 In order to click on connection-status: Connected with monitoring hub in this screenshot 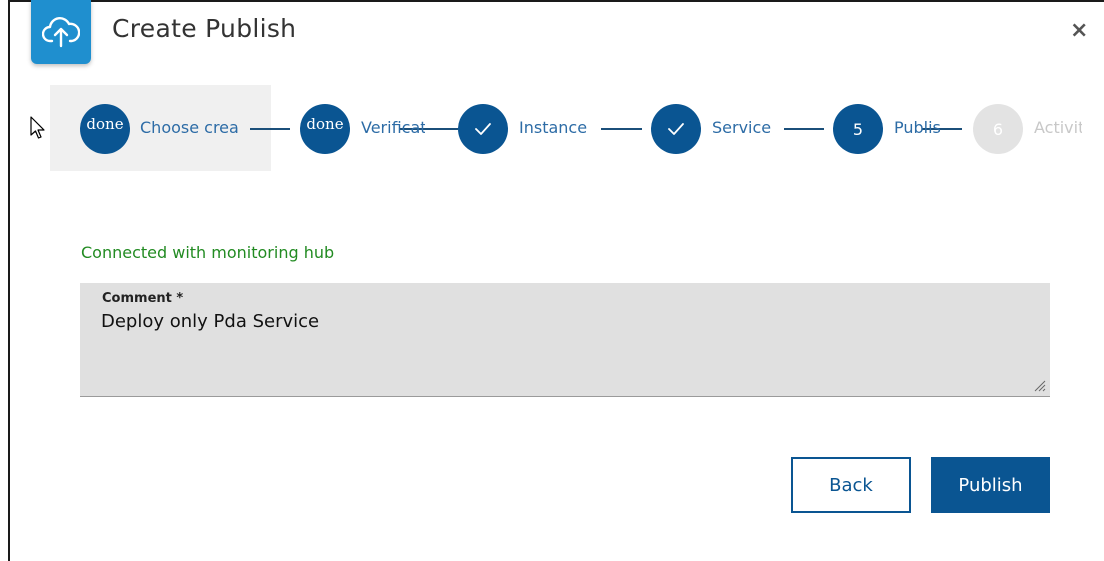, I will do `click(208, 252)`.